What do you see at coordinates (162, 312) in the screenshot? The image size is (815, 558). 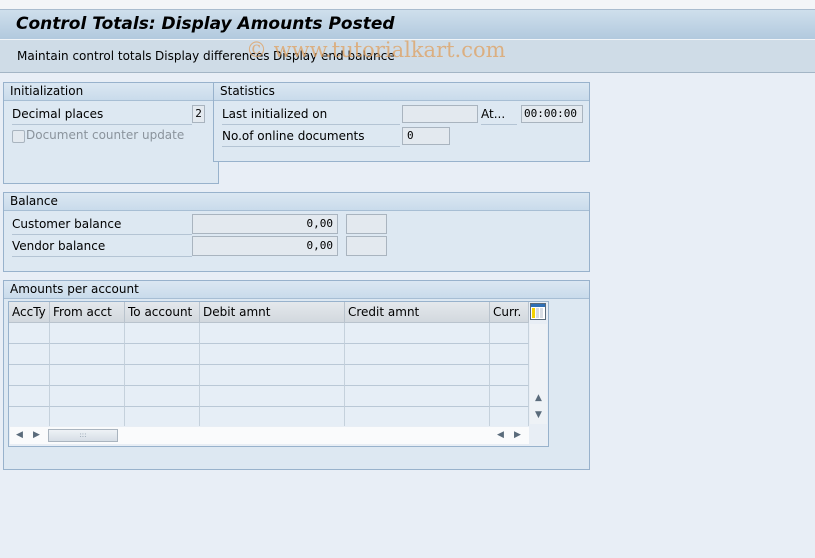 I see `column-header-to-account: To account` at bounding box center [162, 312].